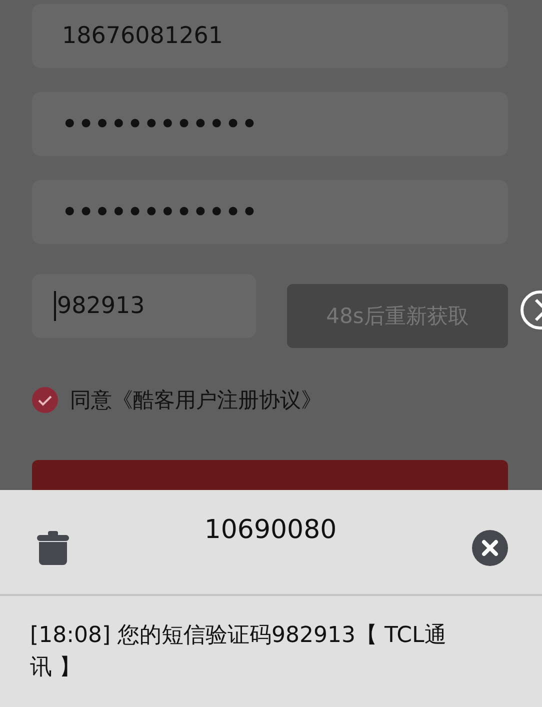  What do you see at coordinates (490, 548) in the screenshot?
I see `close-icon` at bounding box center [490, 548].